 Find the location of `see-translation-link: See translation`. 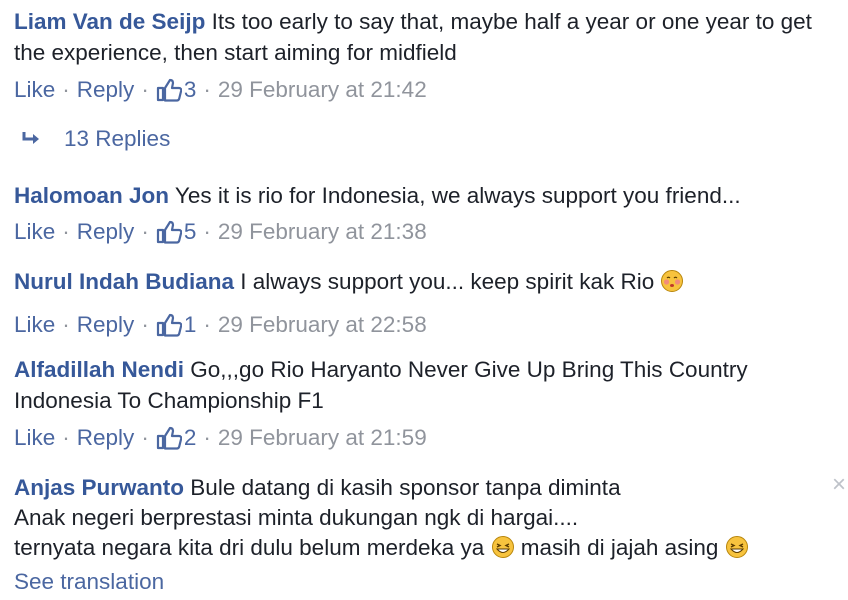

see-translation-link: See translation is located at coordinates (414, 582).